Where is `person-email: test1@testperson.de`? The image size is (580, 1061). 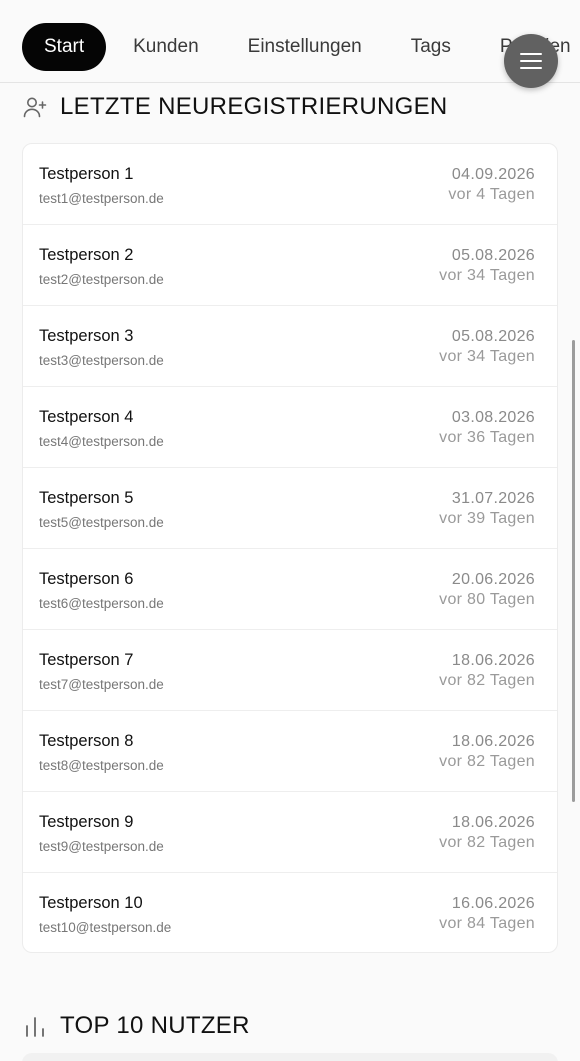
person-email: test1@testperson.de is located at coordinates (101, 198).